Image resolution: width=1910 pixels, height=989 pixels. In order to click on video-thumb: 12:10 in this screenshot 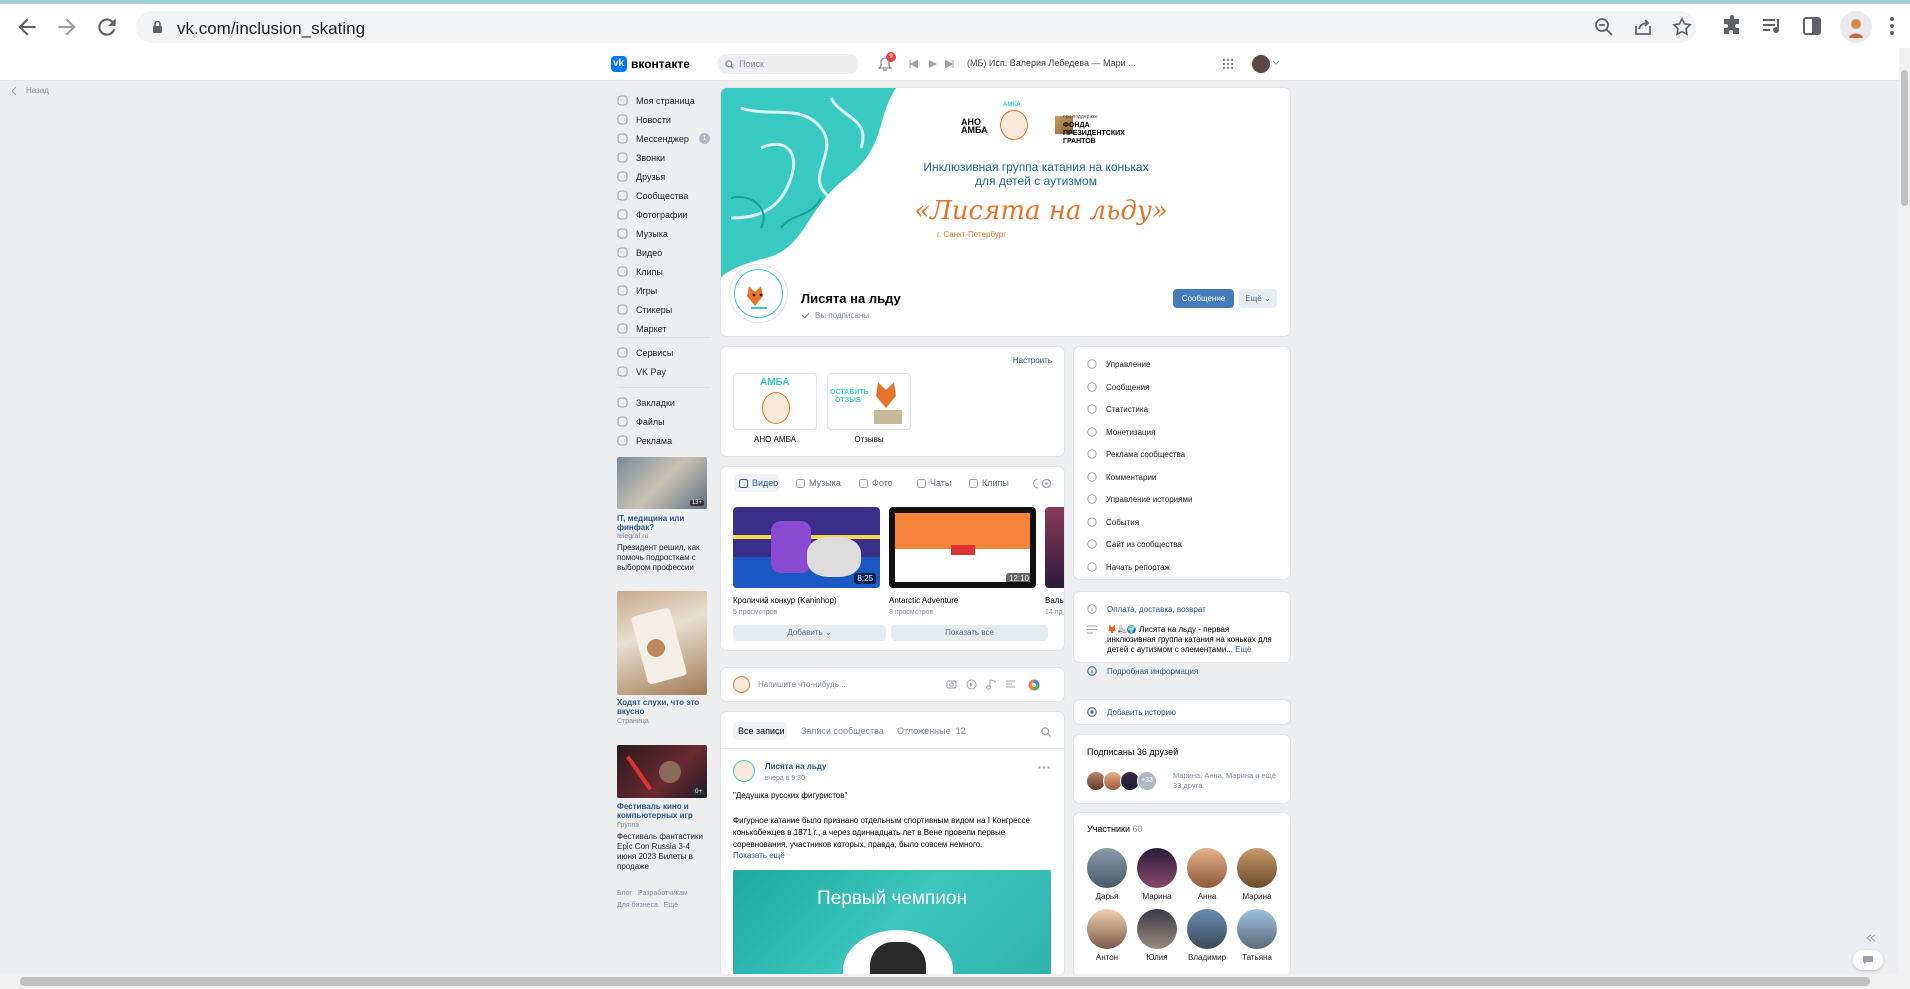, I will do `click(962, 547)`.